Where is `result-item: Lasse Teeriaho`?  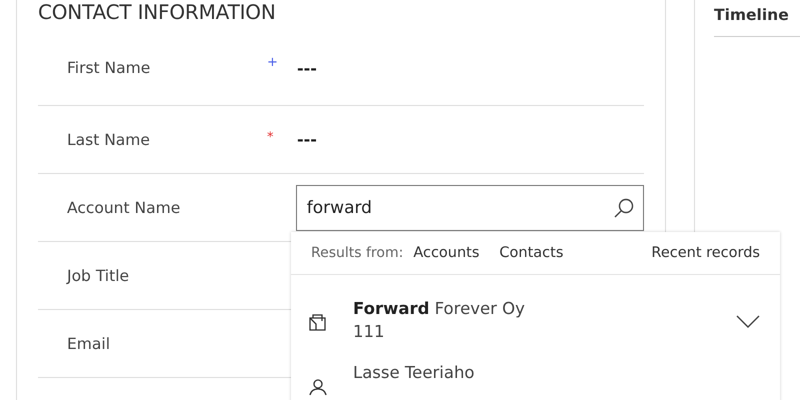
result-item: Lasse Teeriaho is located at coordinates (535, 375).